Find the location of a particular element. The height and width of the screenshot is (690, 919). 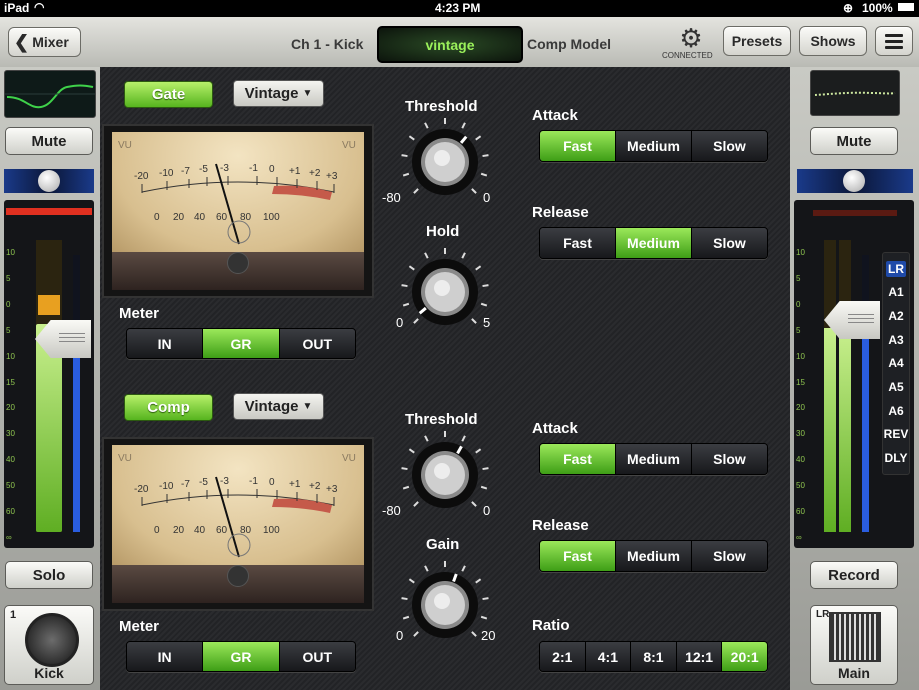

vu-scale-mark: +2 is located at coordinates (315, 486).